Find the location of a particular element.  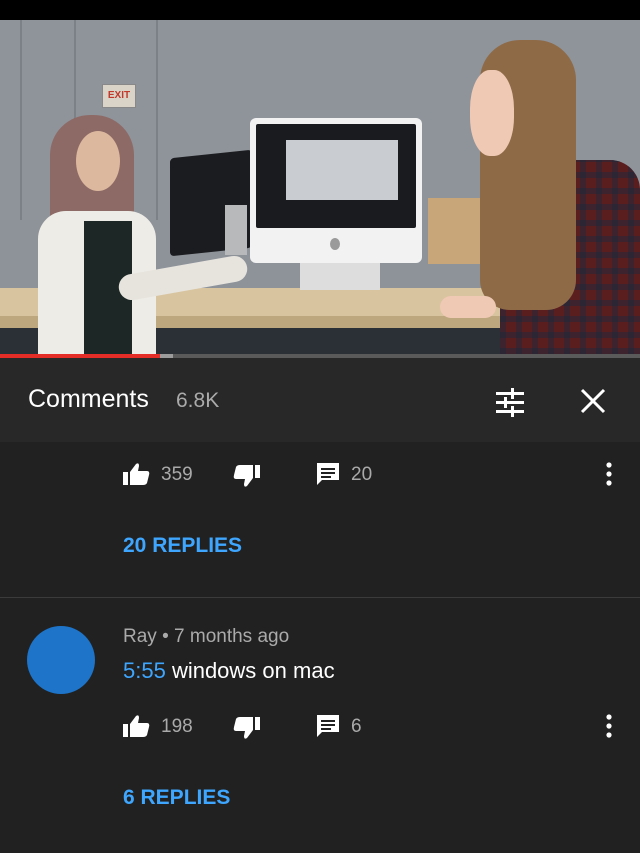

comment-actions: 198 6 is located at coordinates (320, 726).